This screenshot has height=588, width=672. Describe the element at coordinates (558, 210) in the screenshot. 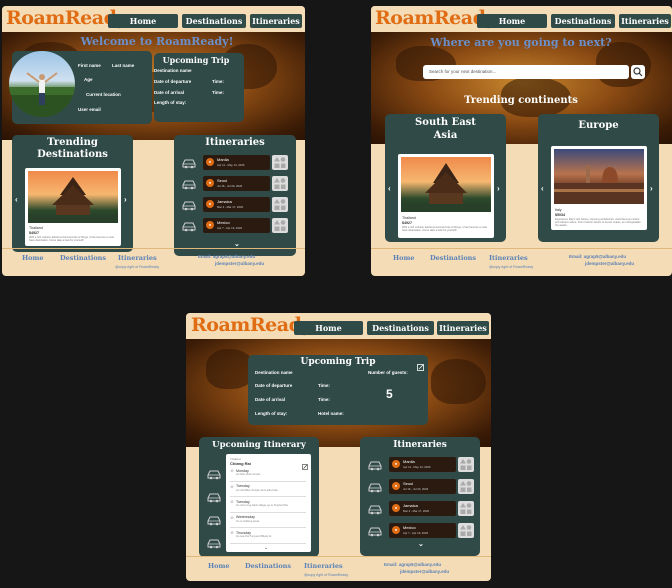

I see `card-name: Italy` at that location.